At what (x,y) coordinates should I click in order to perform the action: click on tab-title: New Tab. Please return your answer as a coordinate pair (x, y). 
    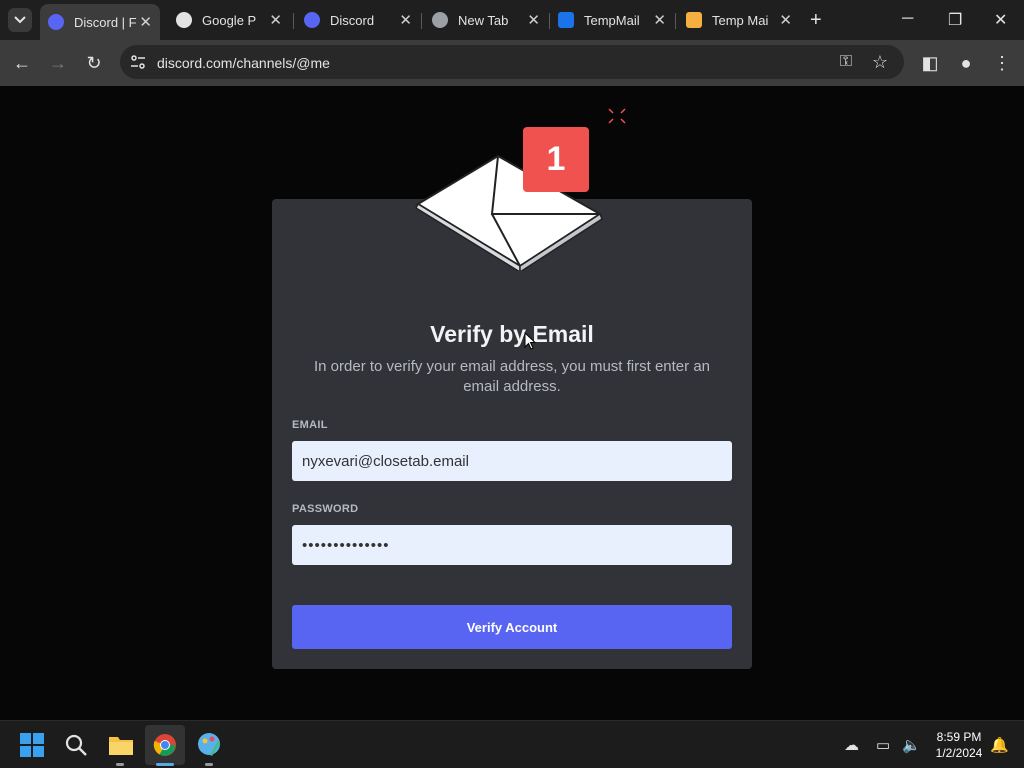
    Looking at the image, I should click on (483, 20).